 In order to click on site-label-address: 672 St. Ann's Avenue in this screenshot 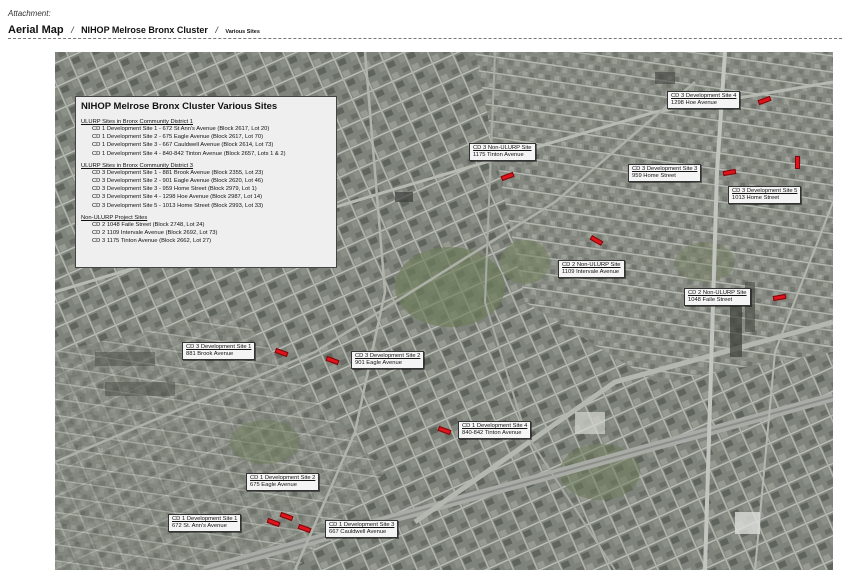, I will do `click(199, 526)`.